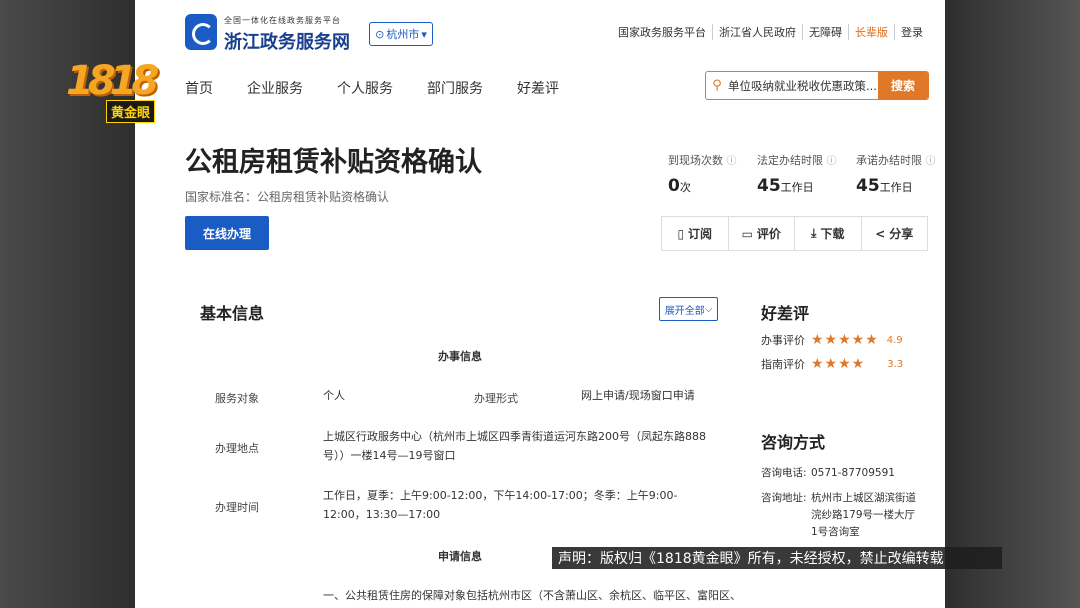  I want to click on search-icon: ⚲, so click(717, 85).